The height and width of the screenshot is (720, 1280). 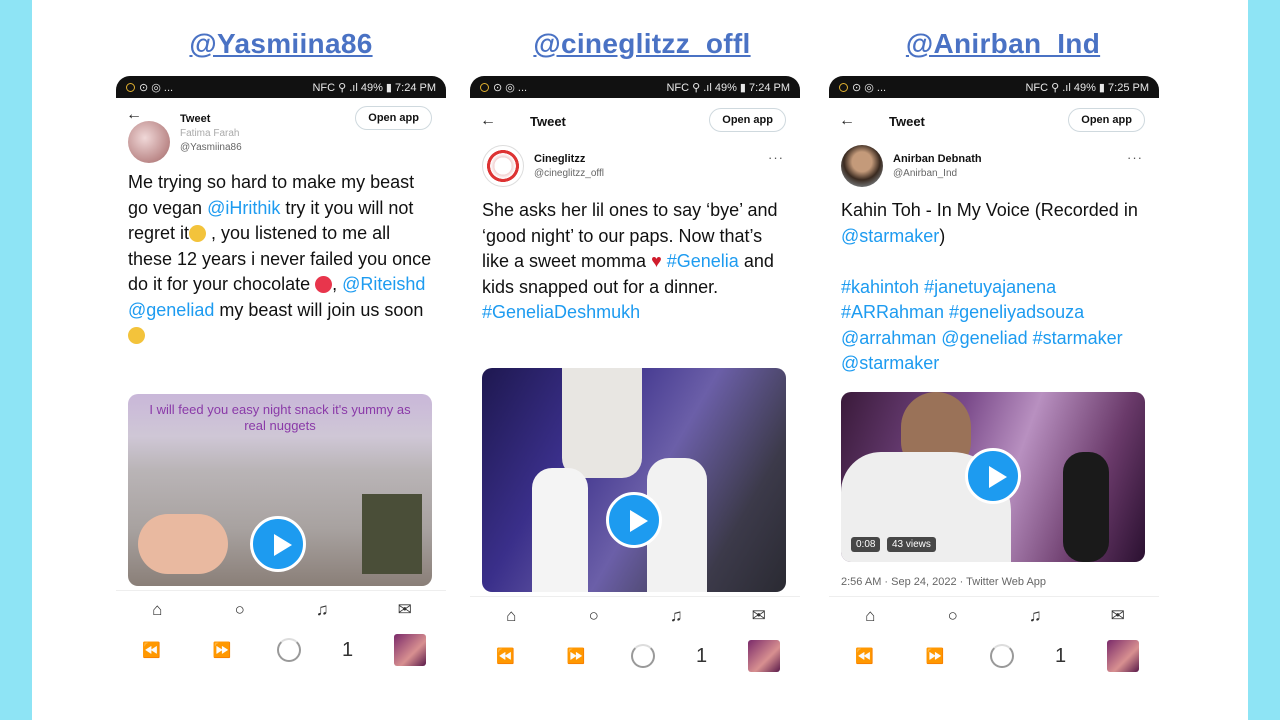 I want to click on right-border-strip, so click(x=1264, y=360).